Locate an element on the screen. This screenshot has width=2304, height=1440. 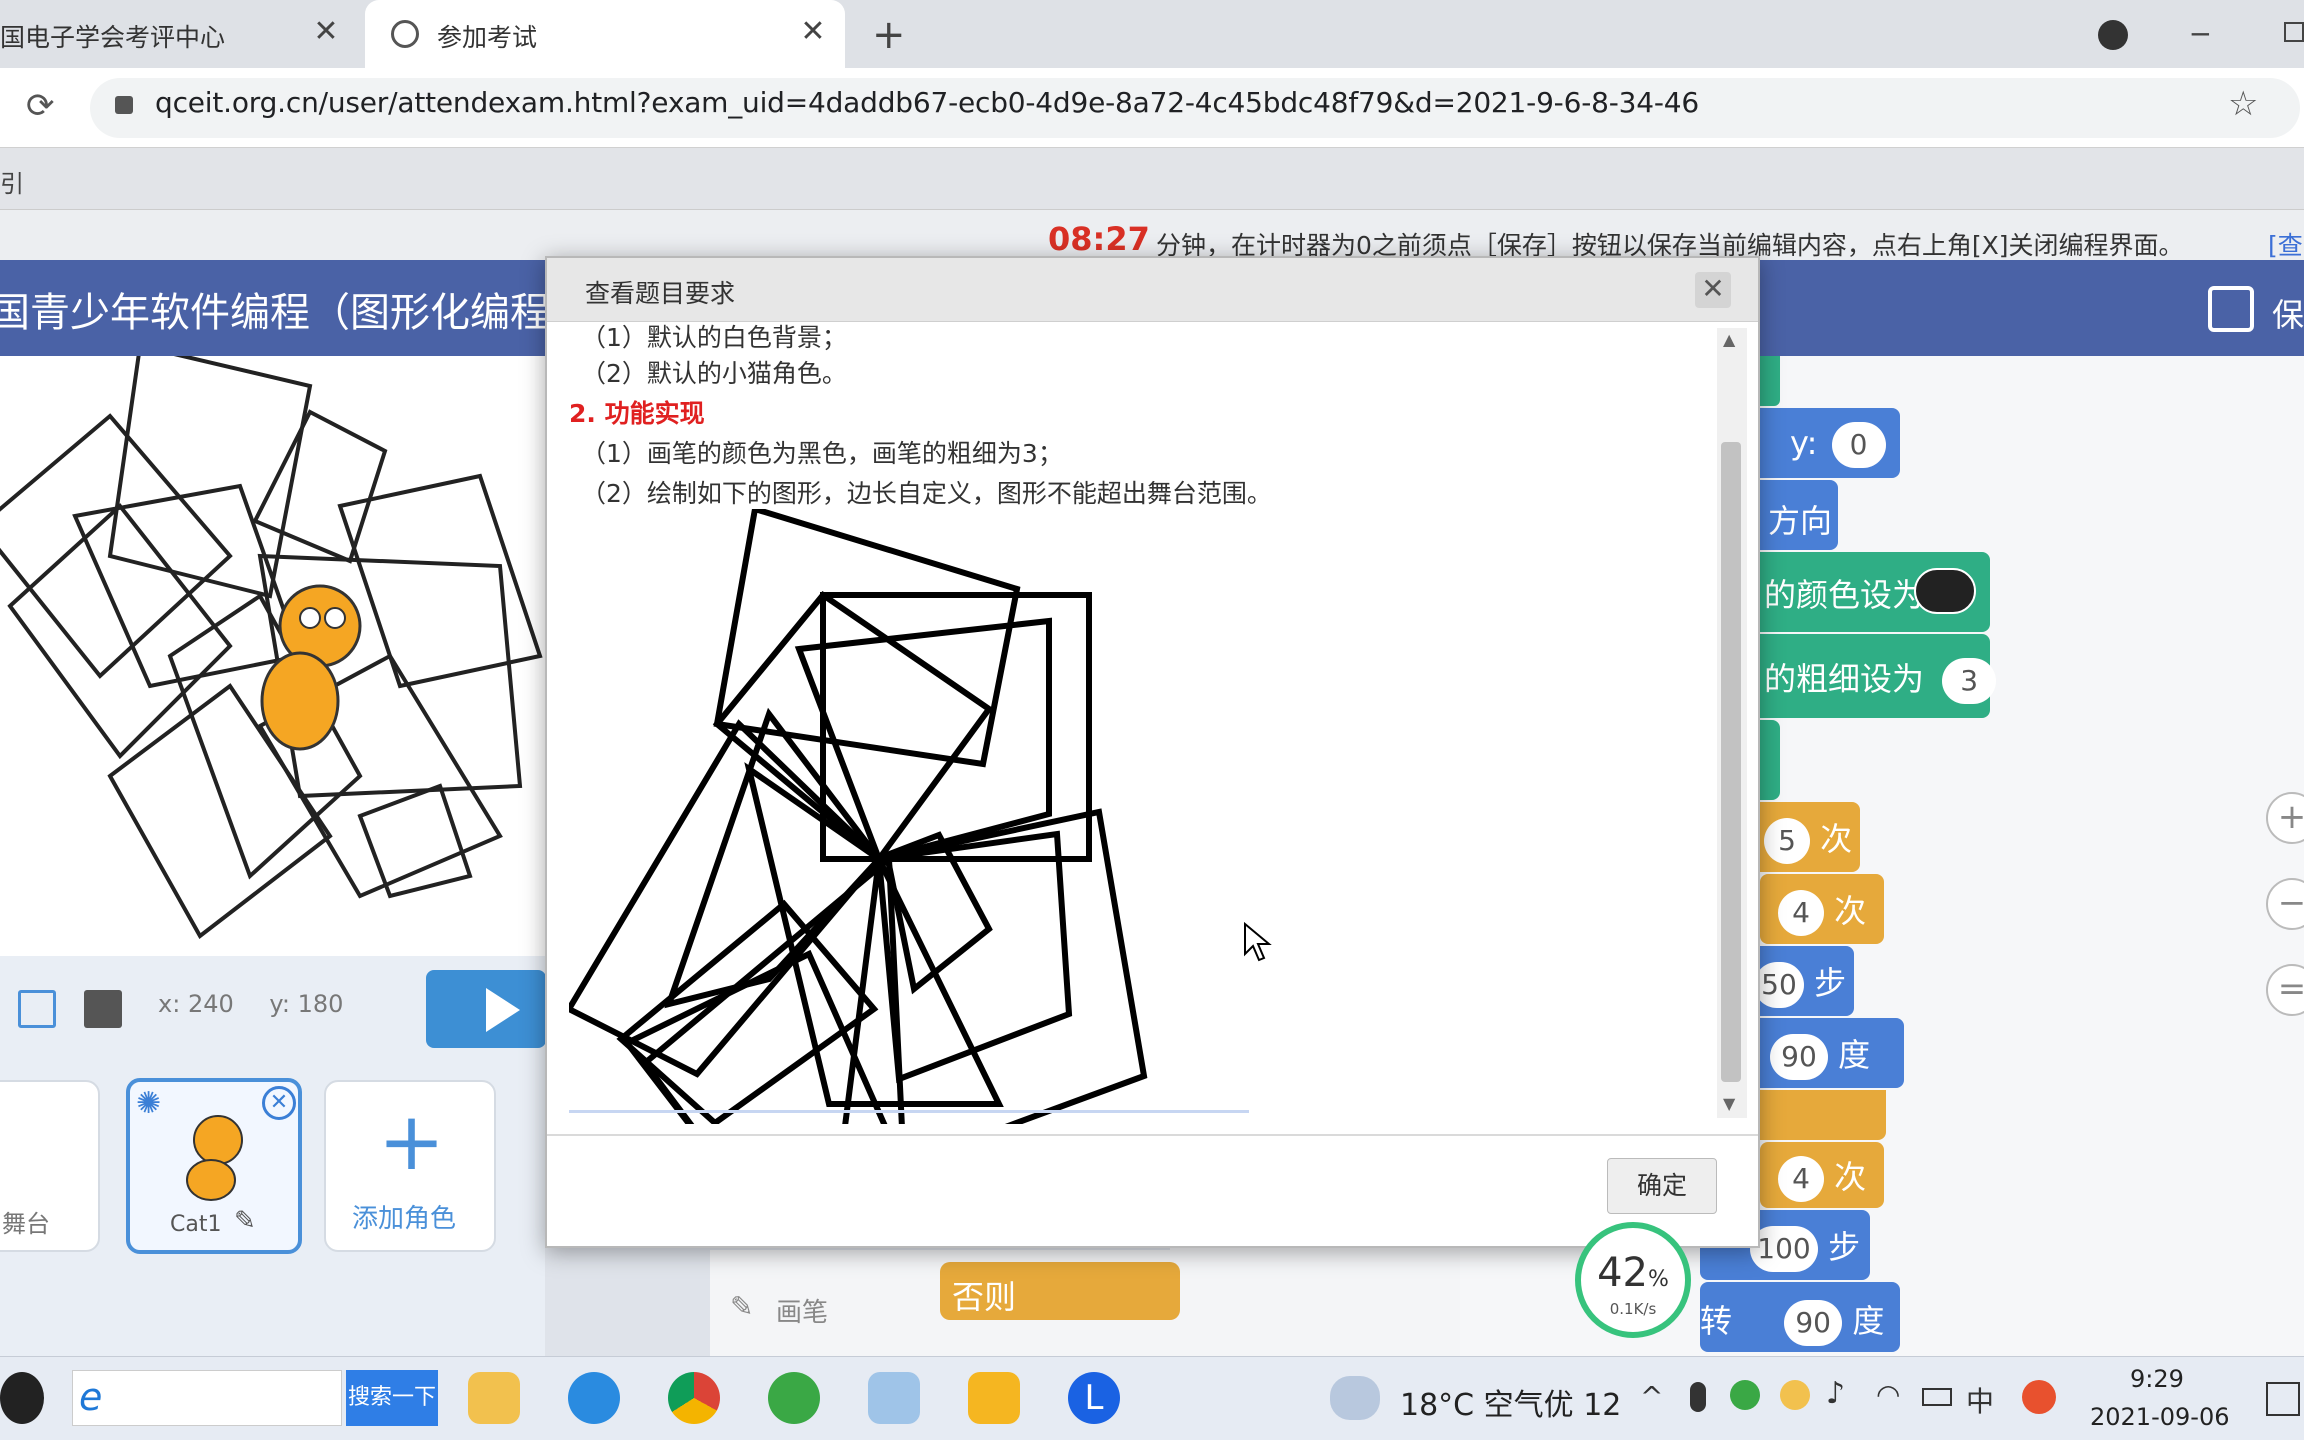
turn-prefix: 转 is located at coordinates (1716, 1321).